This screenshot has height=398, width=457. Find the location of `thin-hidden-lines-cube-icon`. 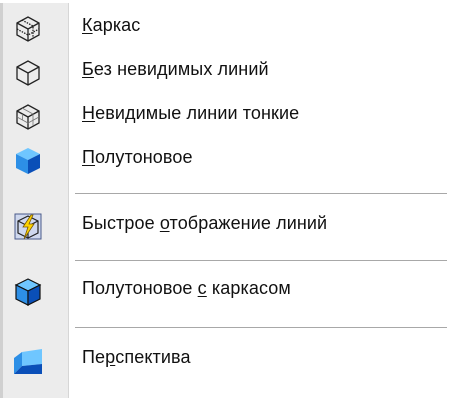

thin-hidden-lines-cube-icon is located at coordinates (28, 116).